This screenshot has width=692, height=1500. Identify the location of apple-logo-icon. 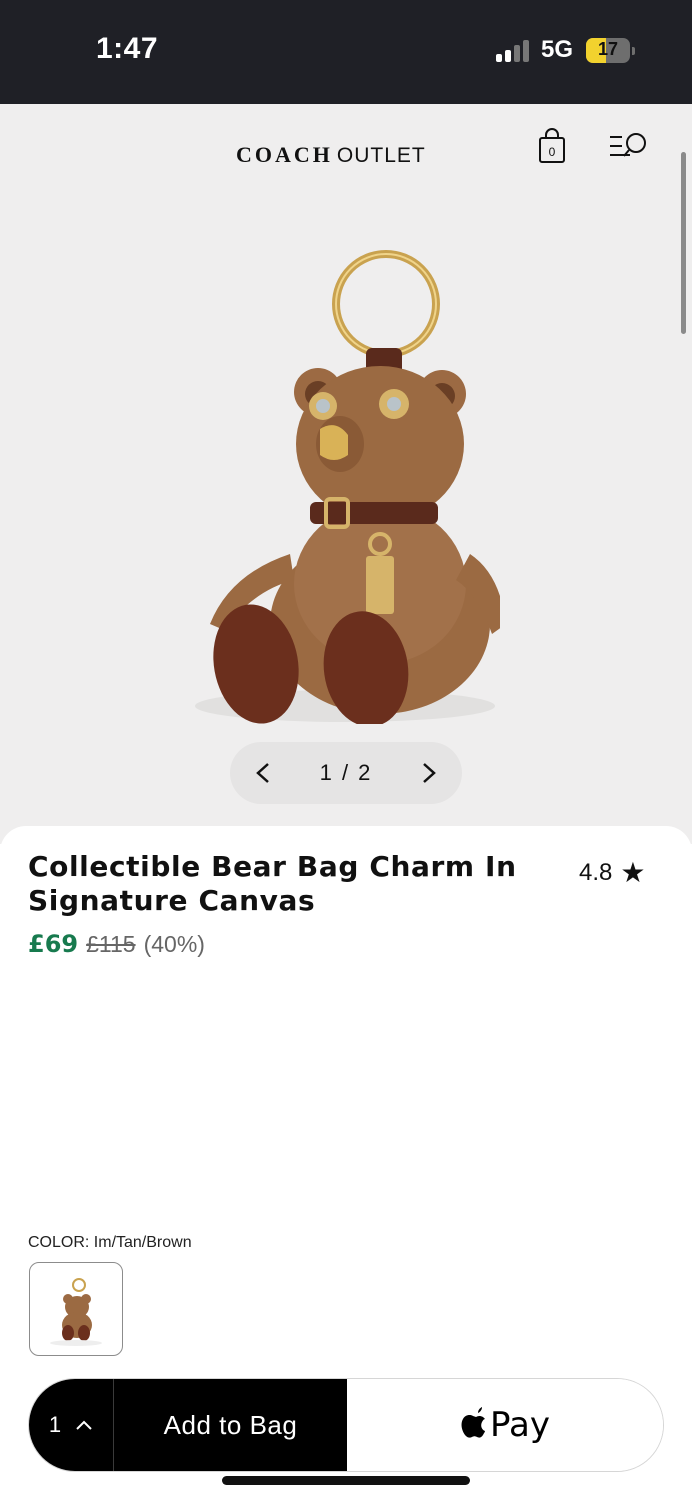
(473, 1425).